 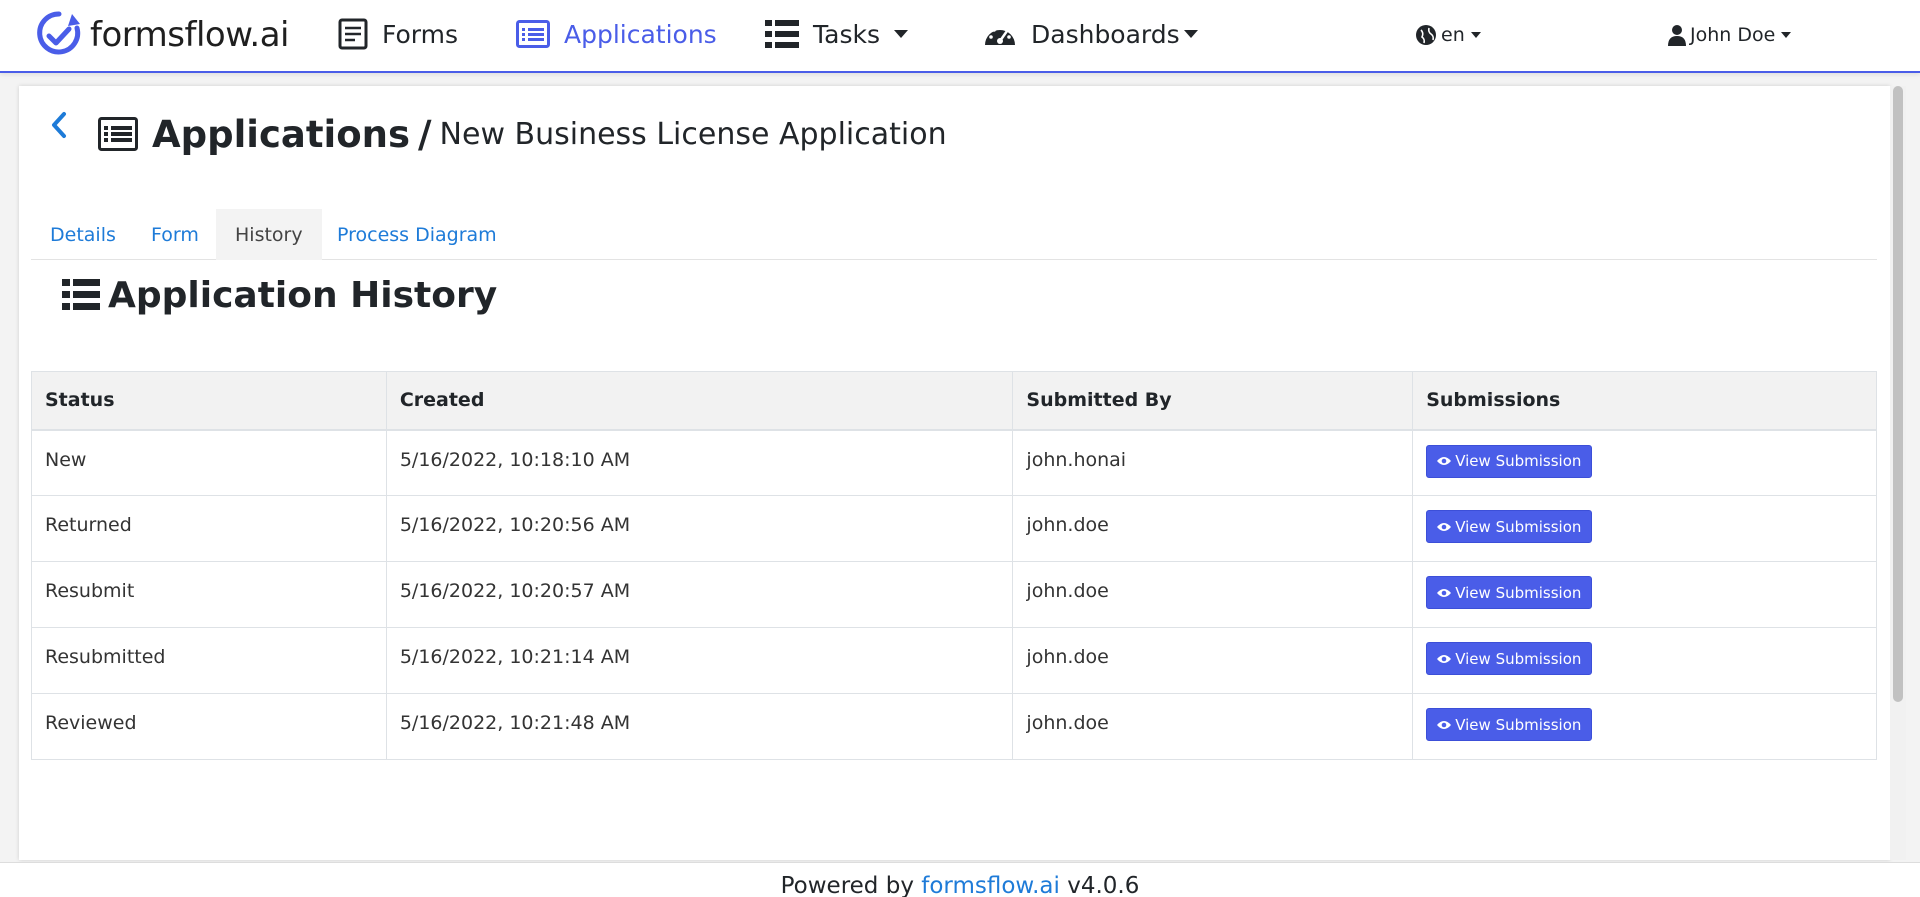 What do you see at coordinates (1898, 394) in the screenshot?
I see `scrollbar-thumb` at bounding box center [1898, 394].